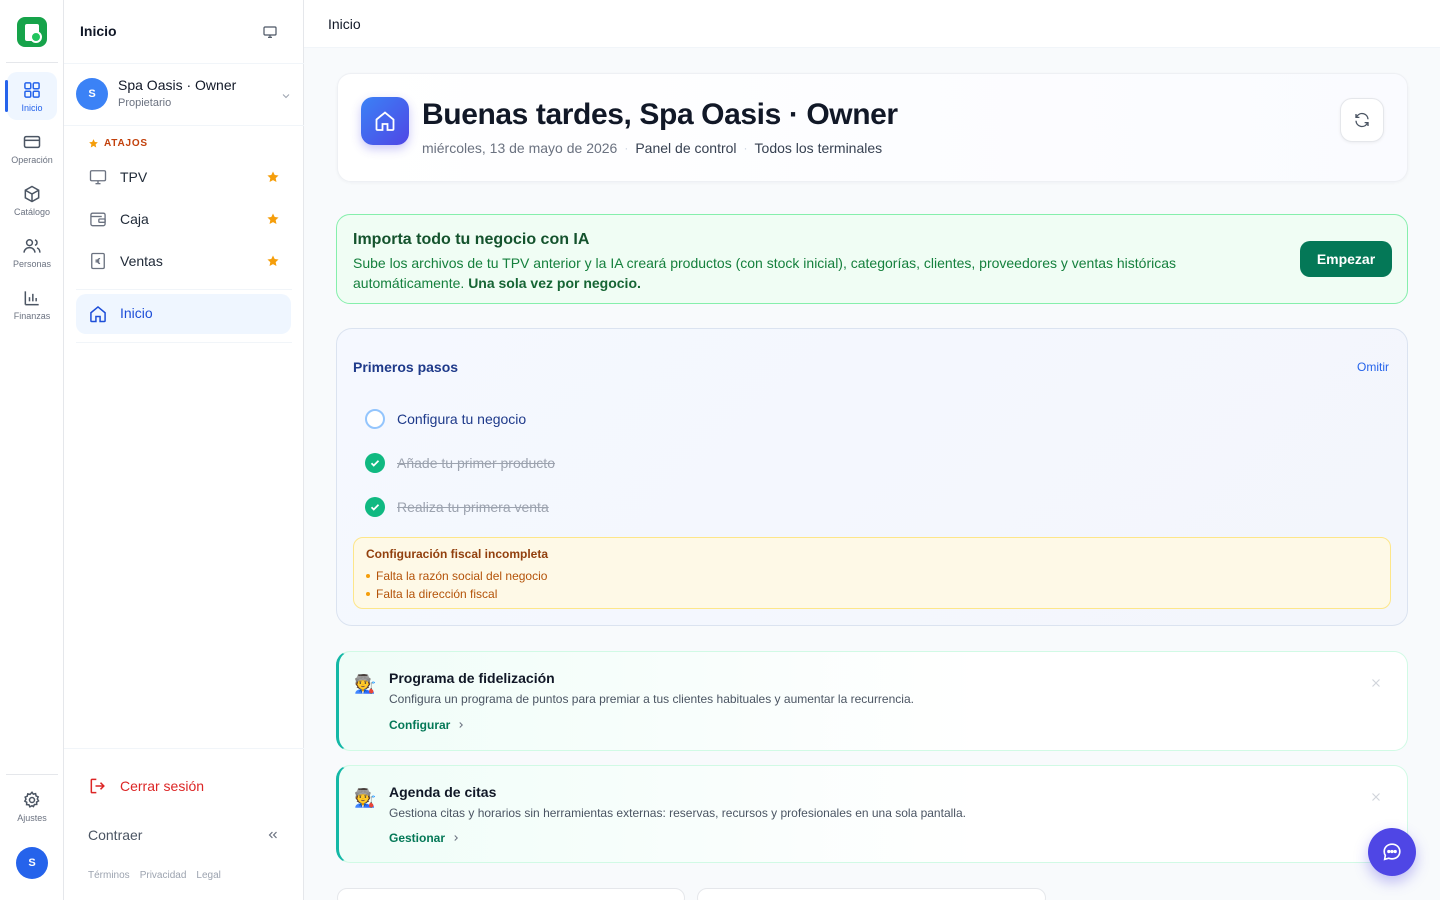 This screenshot has width=1440, height=900. I want to click on sidebar-item-label: Inicio, so click(136, 313).